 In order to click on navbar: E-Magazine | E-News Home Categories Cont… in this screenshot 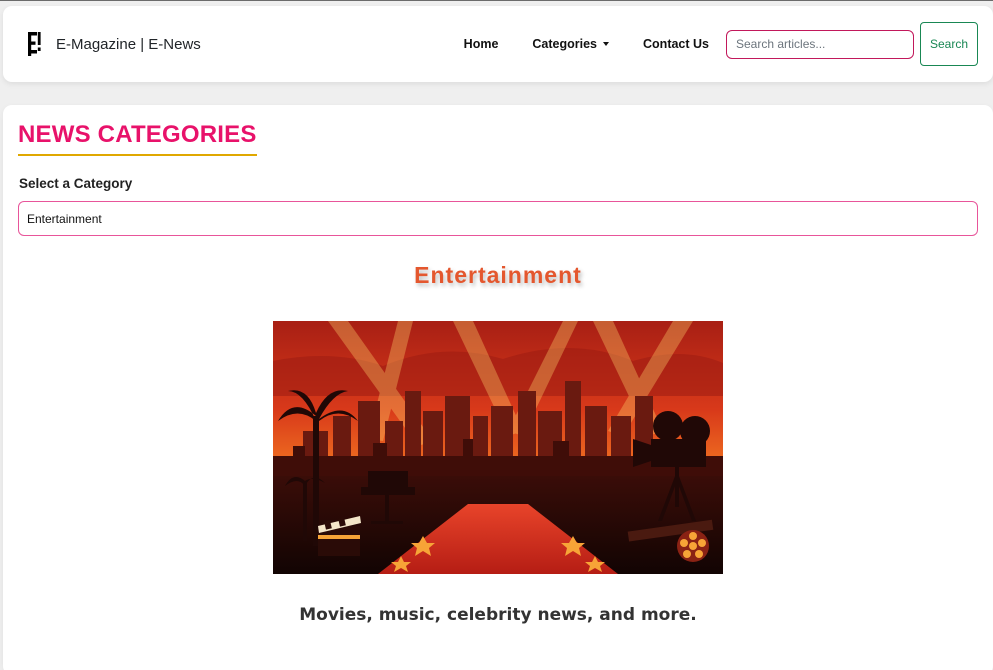, I will do `click(498, 44)`.